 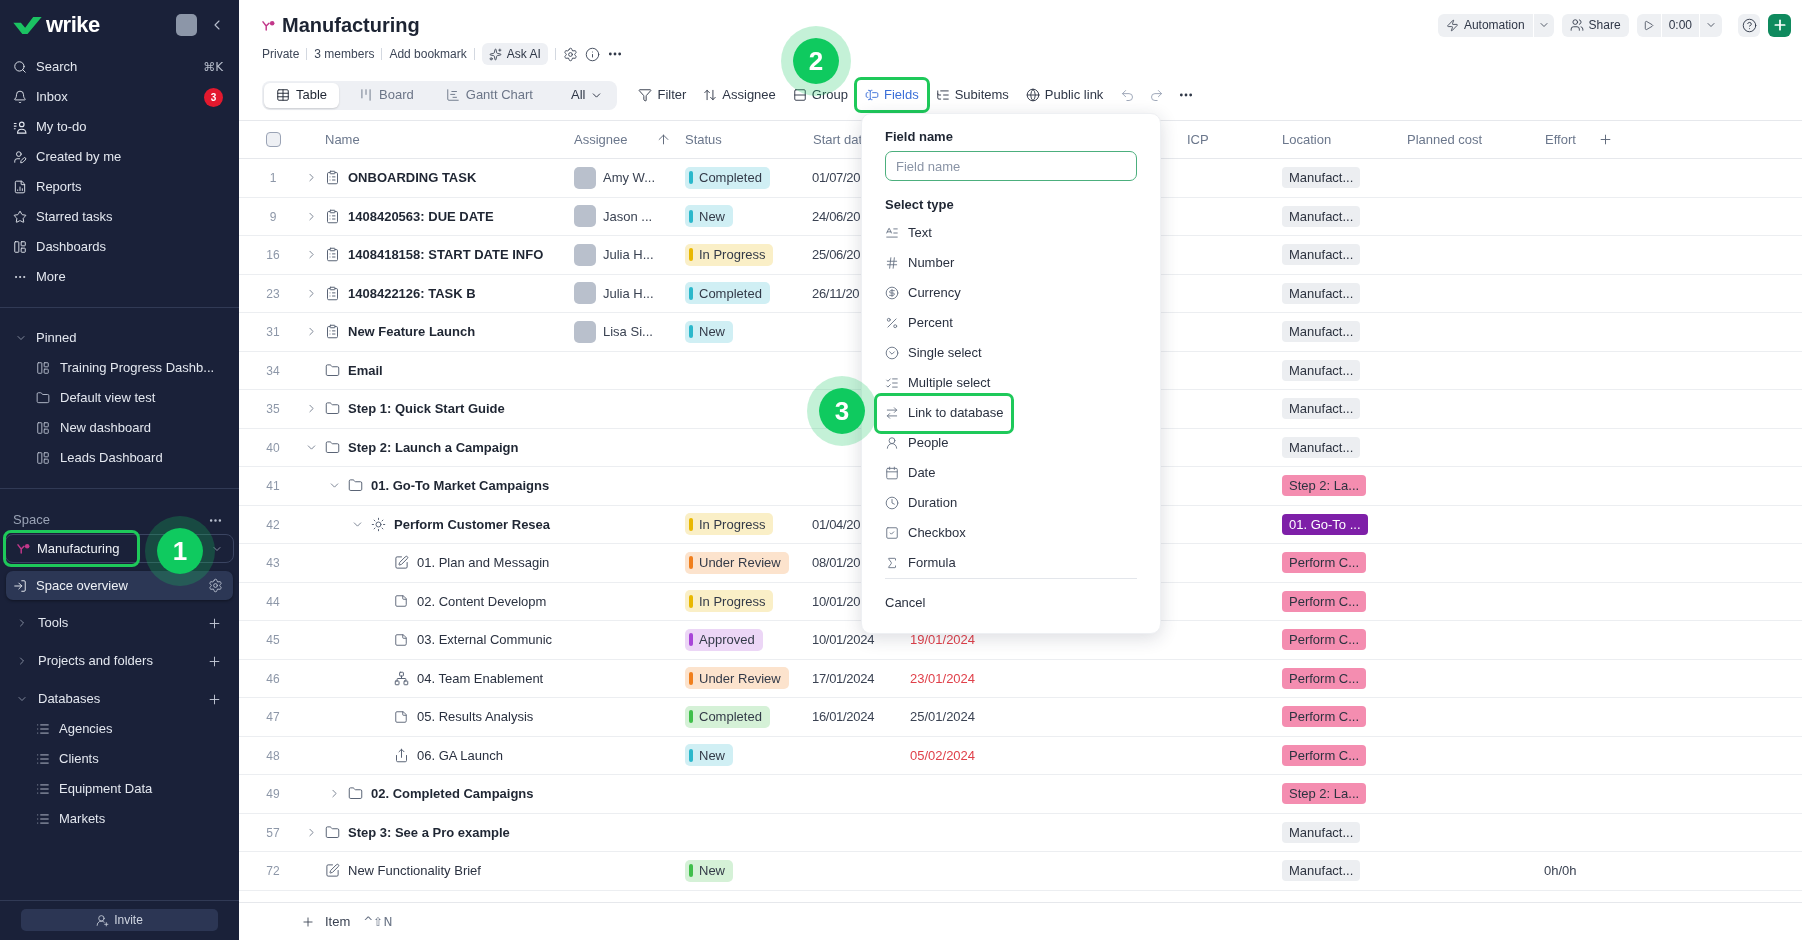 What do you see at coordinates (1749, 25) in the screenshot?
I see `help-button` at bounding box center [1749, 25].